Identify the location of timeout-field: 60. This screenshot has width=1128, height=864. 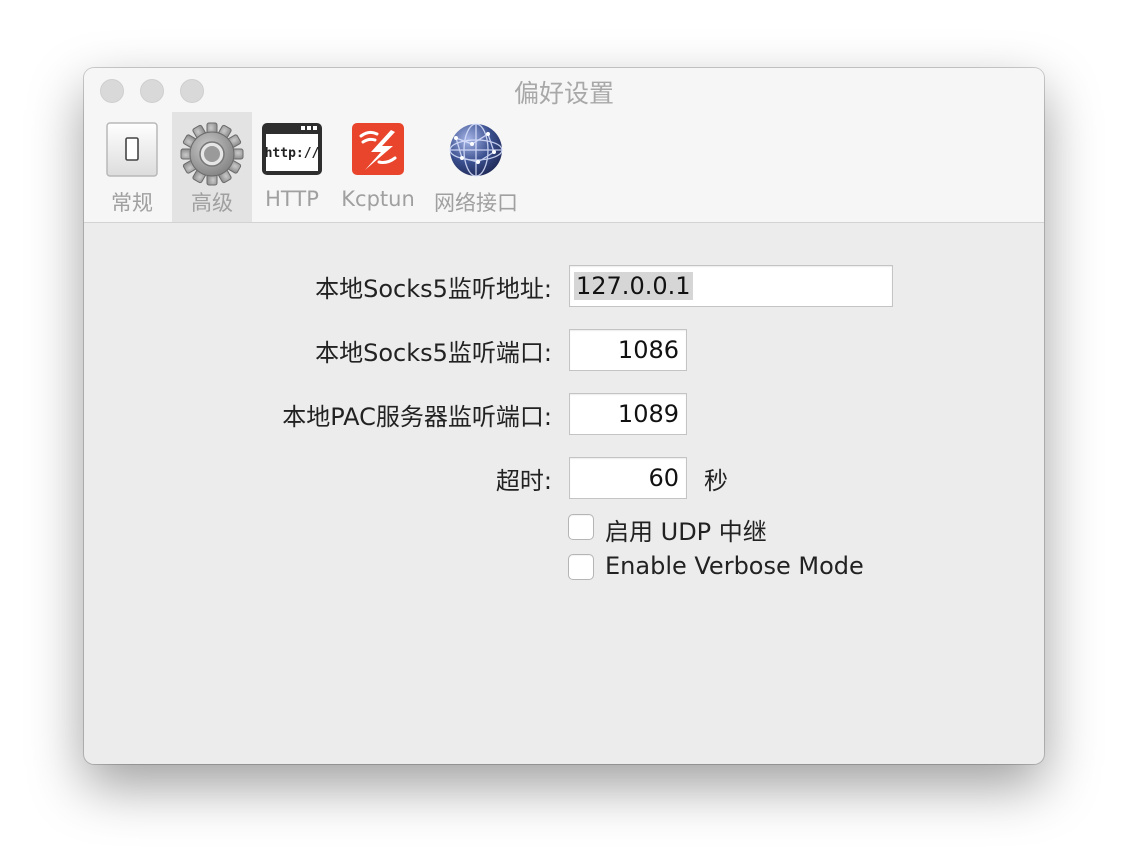
(628, 478).